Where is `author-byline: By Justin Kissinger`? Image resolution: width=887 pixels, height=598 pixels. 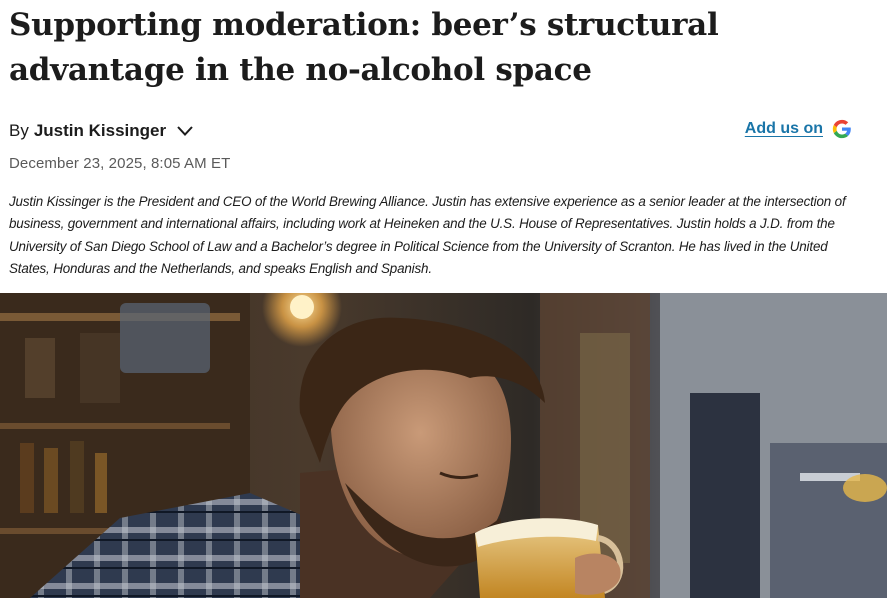 author-byline: By Justin Kissinger is located at coordinates (101, 131).